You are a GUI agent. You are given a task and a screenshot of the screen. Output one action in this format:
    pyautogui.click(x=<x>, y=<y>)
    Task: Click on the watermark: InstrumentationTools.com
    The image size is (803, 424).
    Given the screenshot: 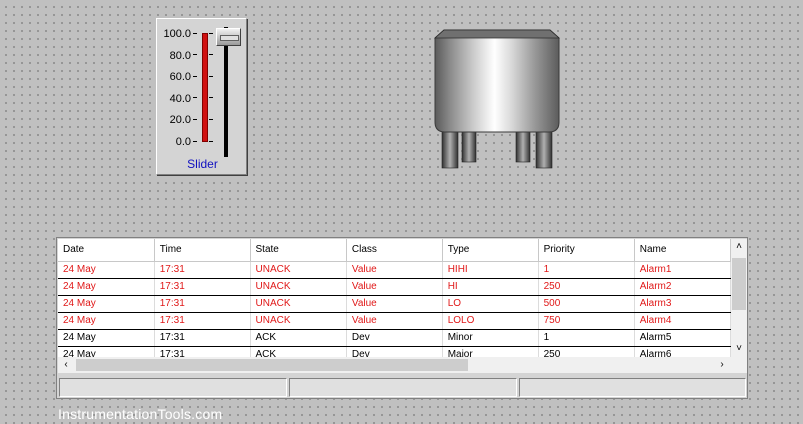 What is the action you would take?
    pyautogui.click(x=140, y=414)
    